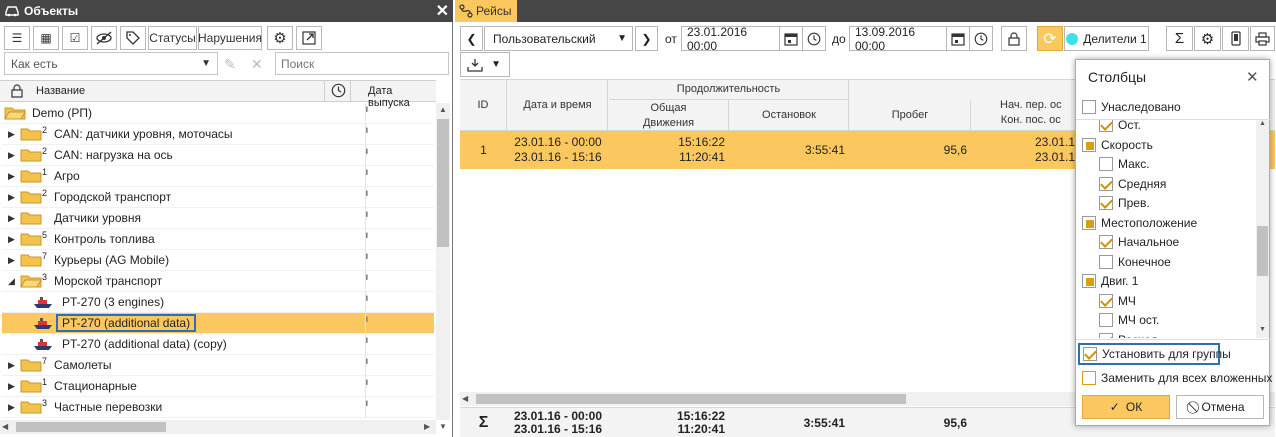  I want to click on edit-icon: ✎, so click(230, 64).